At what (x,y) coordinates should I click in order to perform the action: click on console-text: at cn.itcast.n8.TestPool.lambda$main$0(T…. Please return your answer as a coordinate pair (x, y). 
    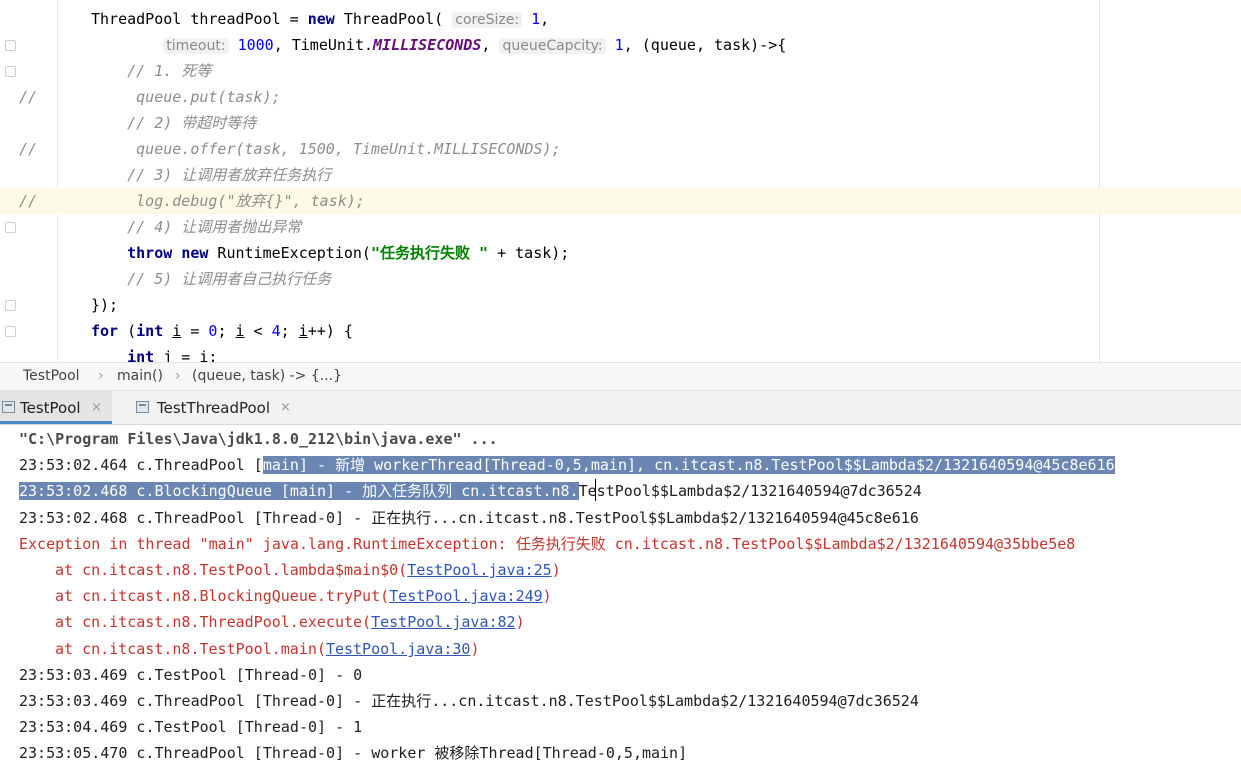
    Looking at the image, I should click on (308, 570).